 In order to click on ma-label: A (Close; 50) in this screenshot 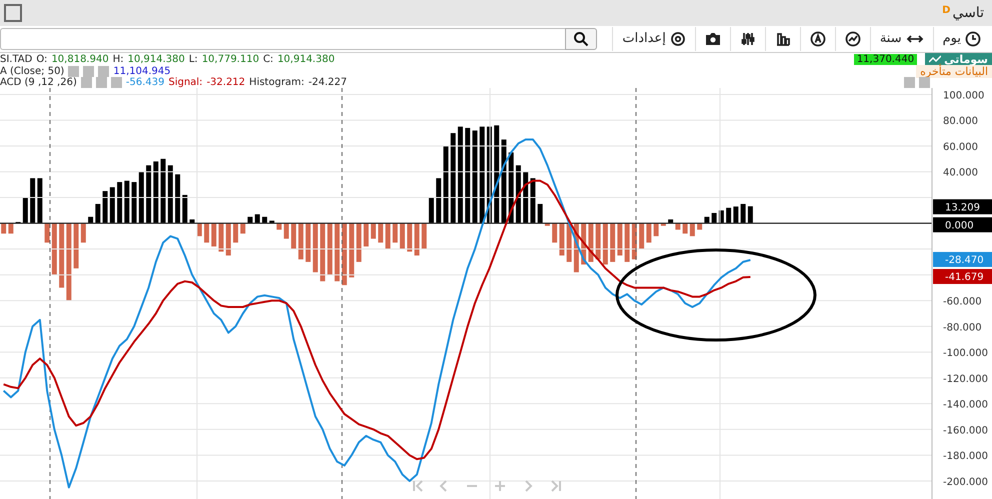, I will do `click(32, 71)`.